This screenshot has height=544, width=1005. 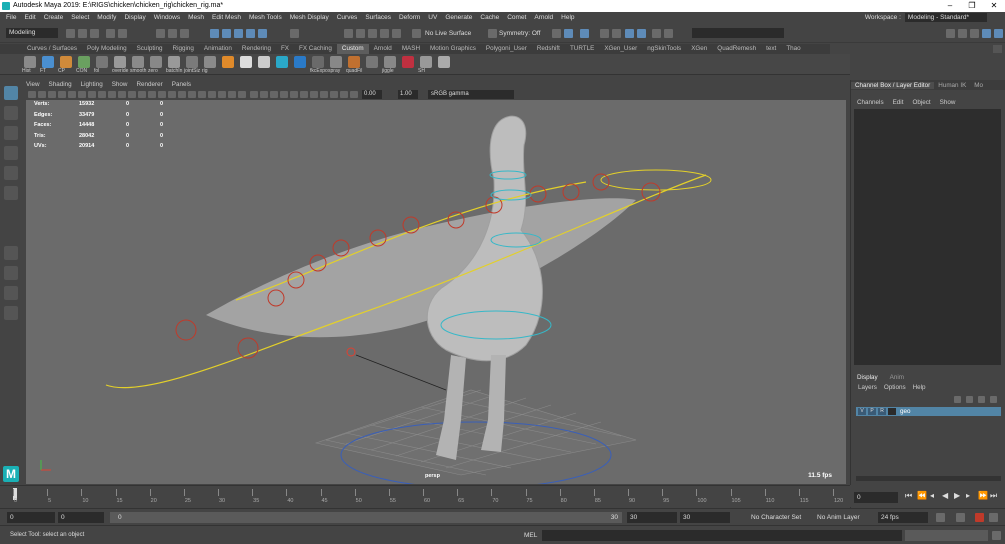 I want to click on panel-tool-6-icon, so click(x=92, y=94).